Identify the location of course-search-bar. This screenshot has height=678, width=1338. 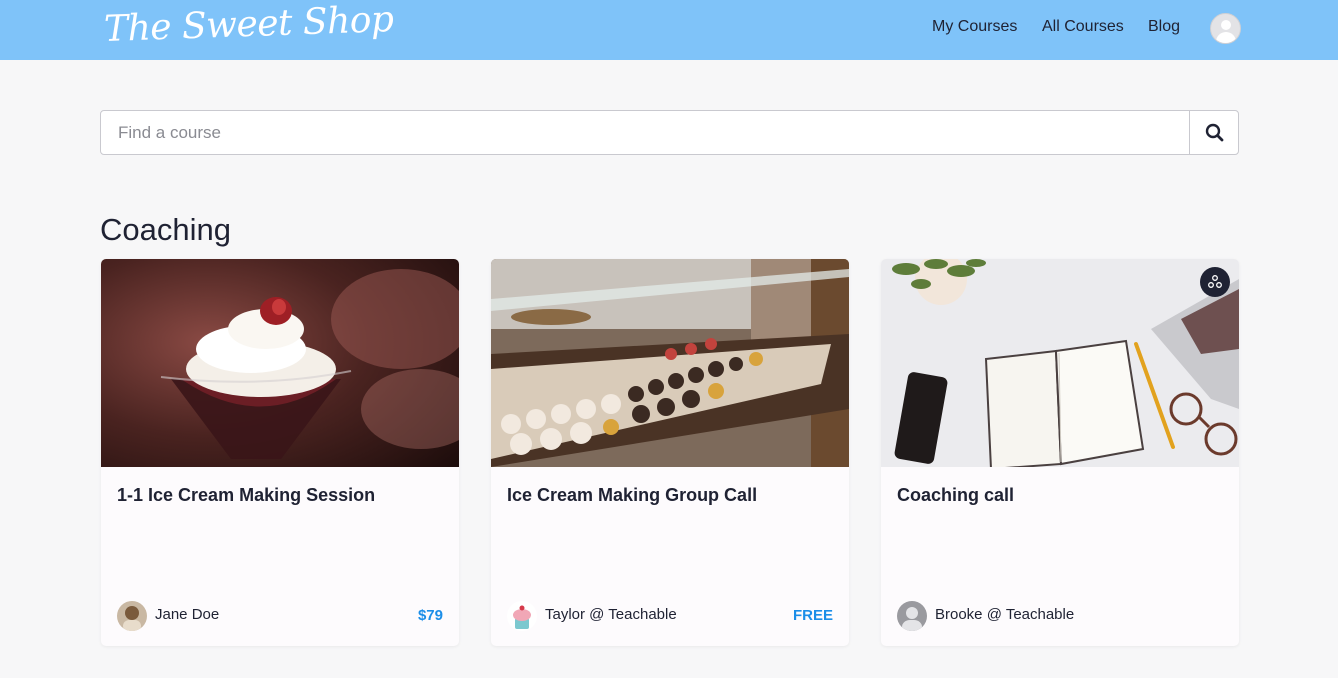
(669, 132).